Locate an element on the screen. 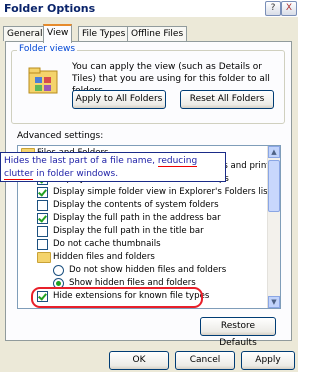 The width and height of the screenshot is (320, 372). close-button: X is located at coordinates (289, 8).